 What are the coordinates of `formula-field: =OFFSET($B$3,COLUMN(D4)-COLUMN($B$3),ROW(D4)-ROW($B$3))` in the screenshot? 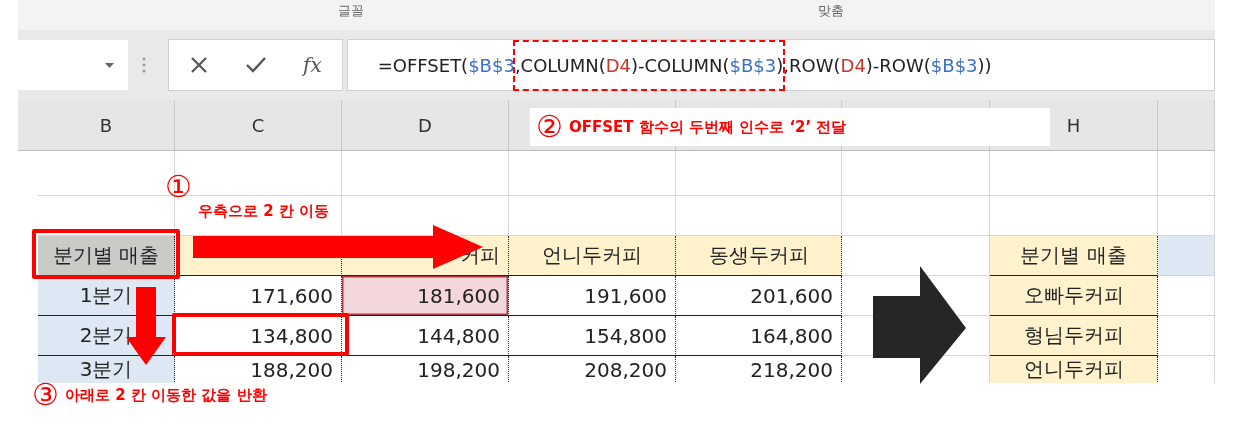 It's located at (780, 65).